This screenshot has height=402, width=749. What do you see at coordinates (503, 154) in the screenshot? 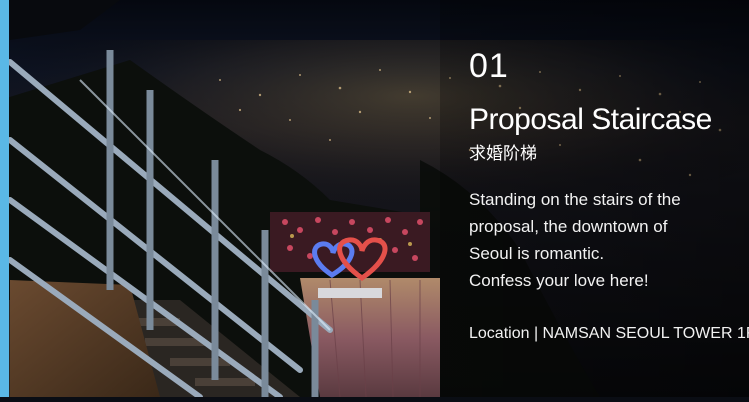
I see `slide-subtitle: 求婚阶梯` at bounding box center [503, 154].